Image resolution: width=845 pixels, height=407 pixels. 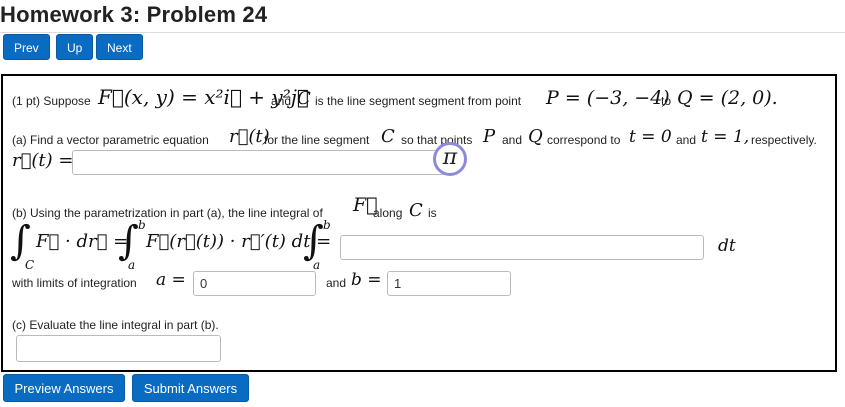 What do you see at coordinates (450, 159) in the screenshot?
I see `pi-icon: π` at bounding box center [450, 159].